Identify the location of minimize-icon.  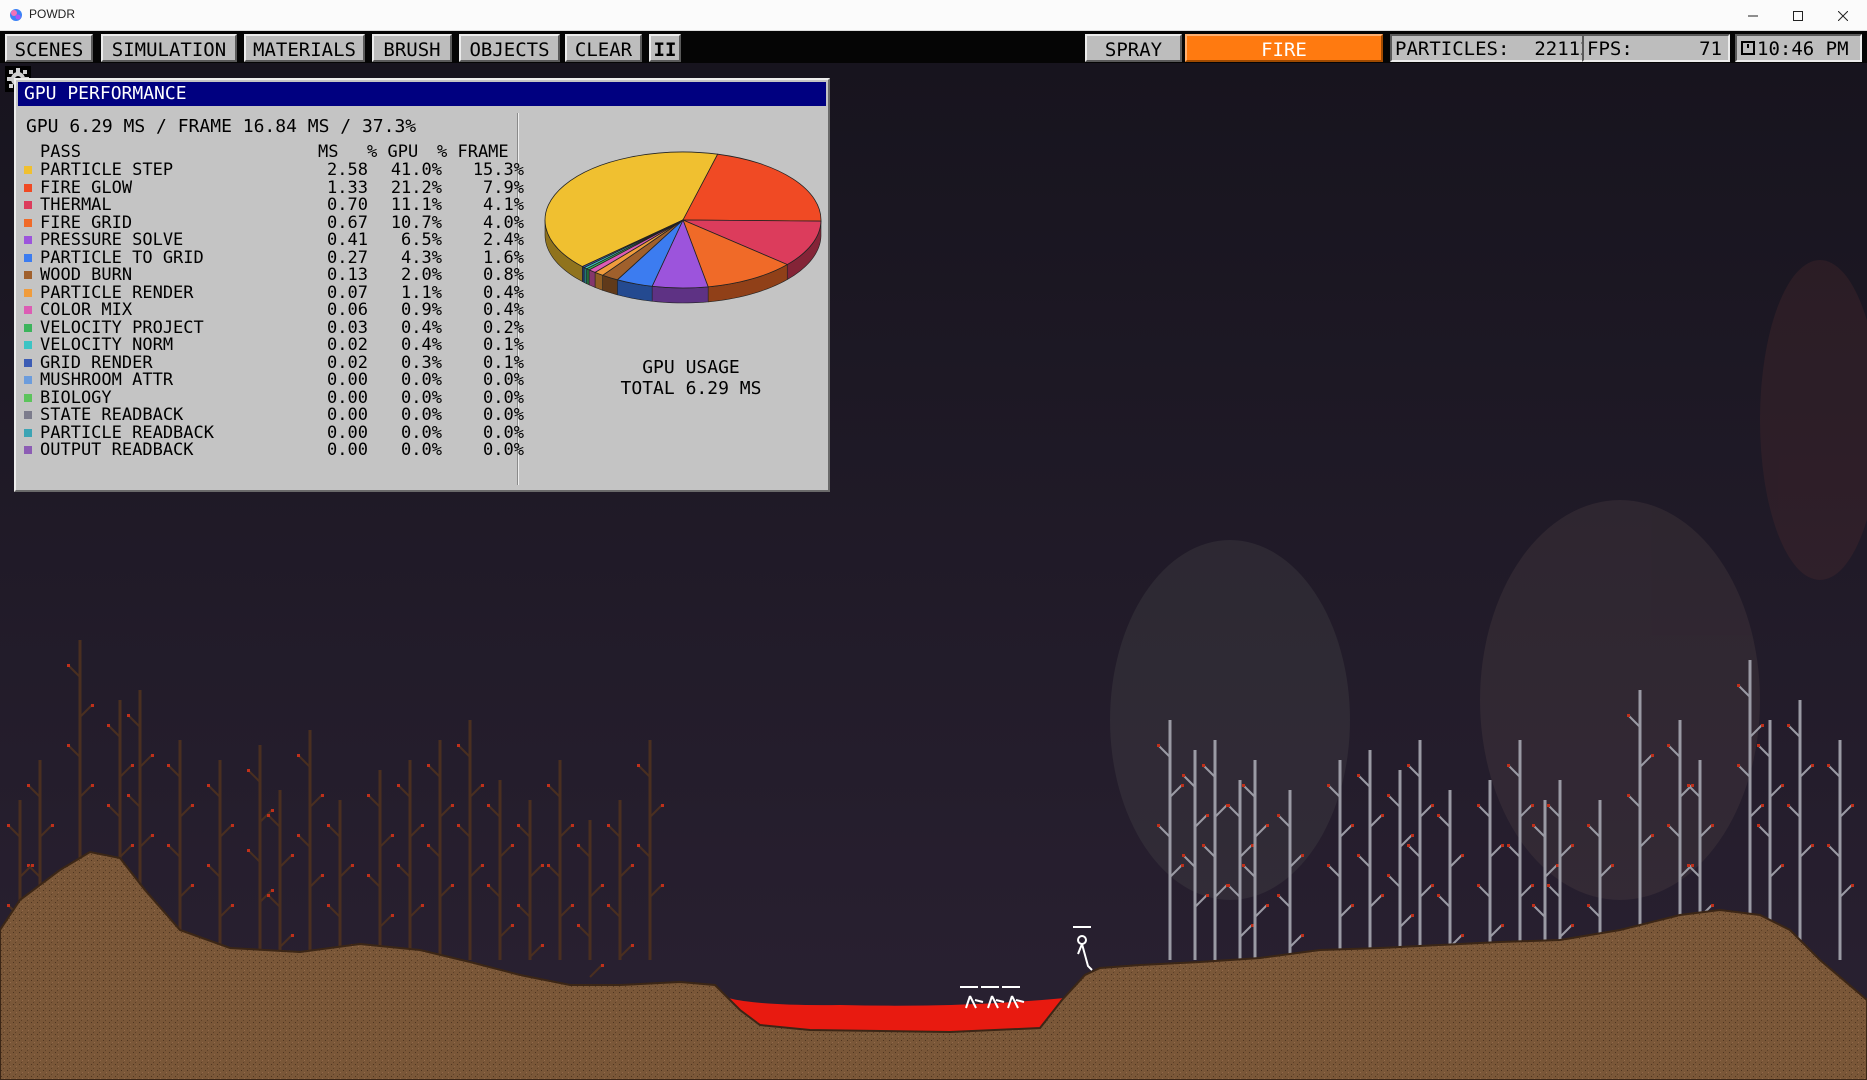
(1752, 15).